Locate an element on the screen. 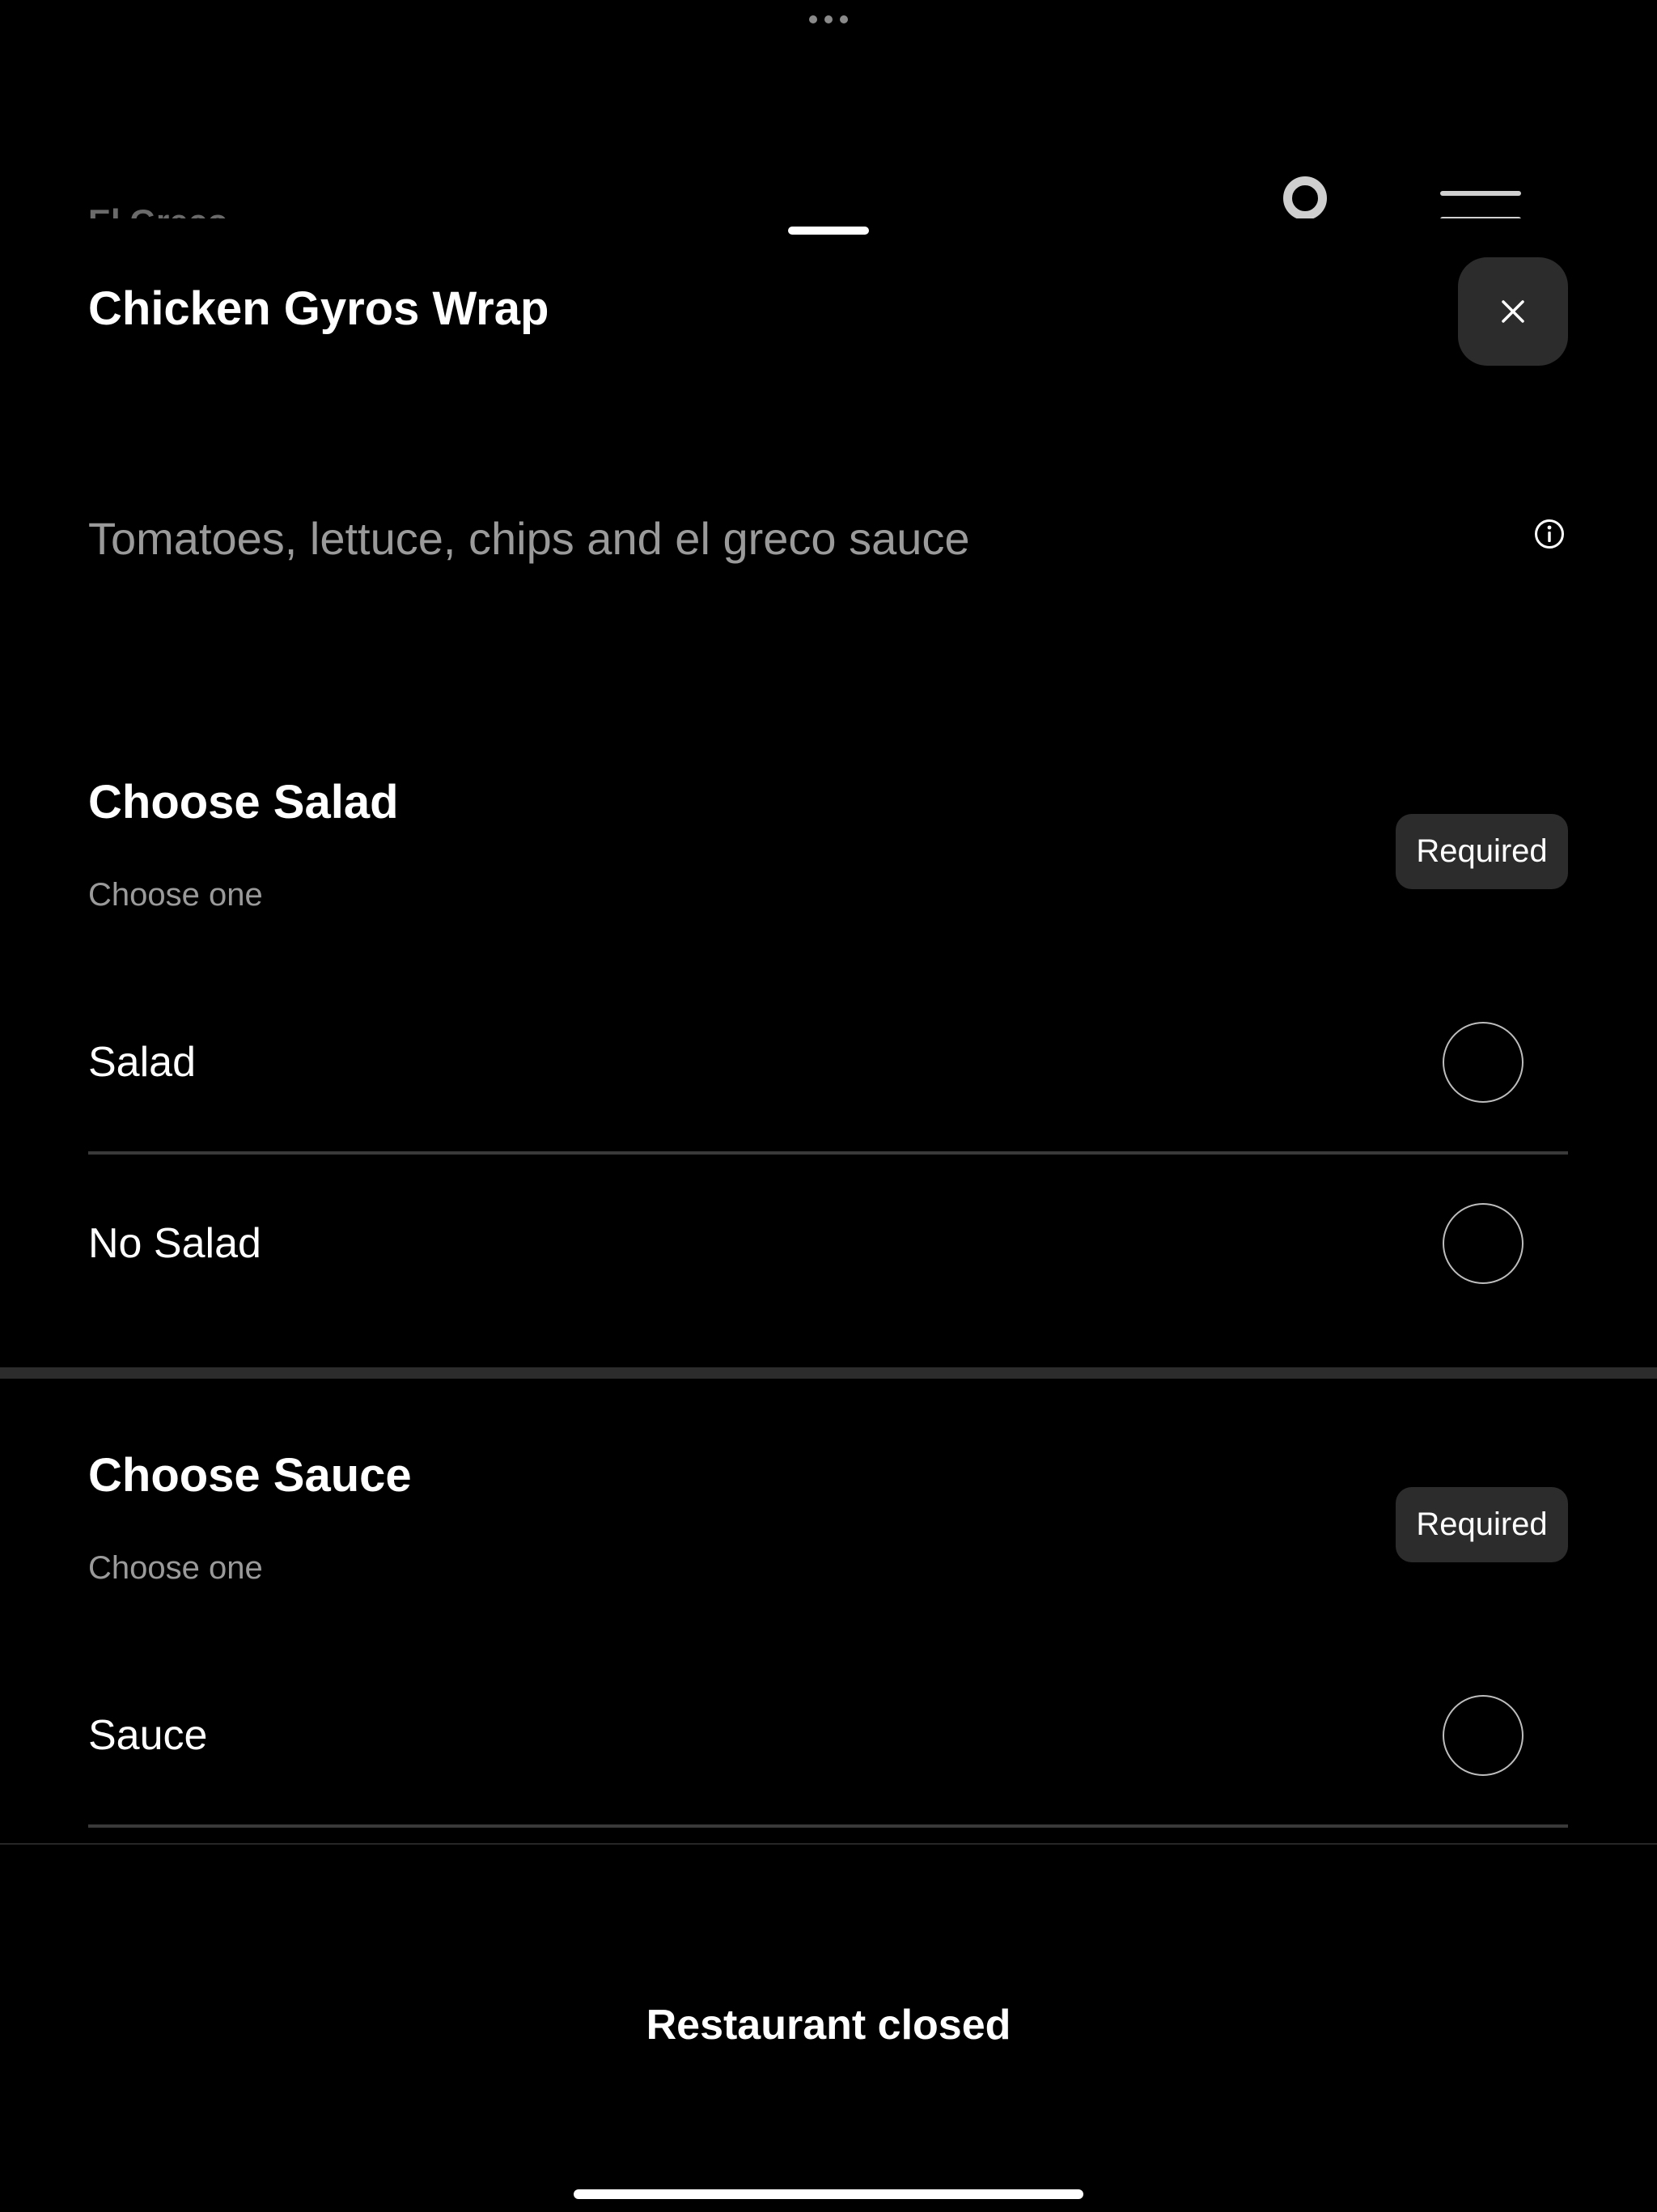  close-icon is located at coordinates (1513, 311).